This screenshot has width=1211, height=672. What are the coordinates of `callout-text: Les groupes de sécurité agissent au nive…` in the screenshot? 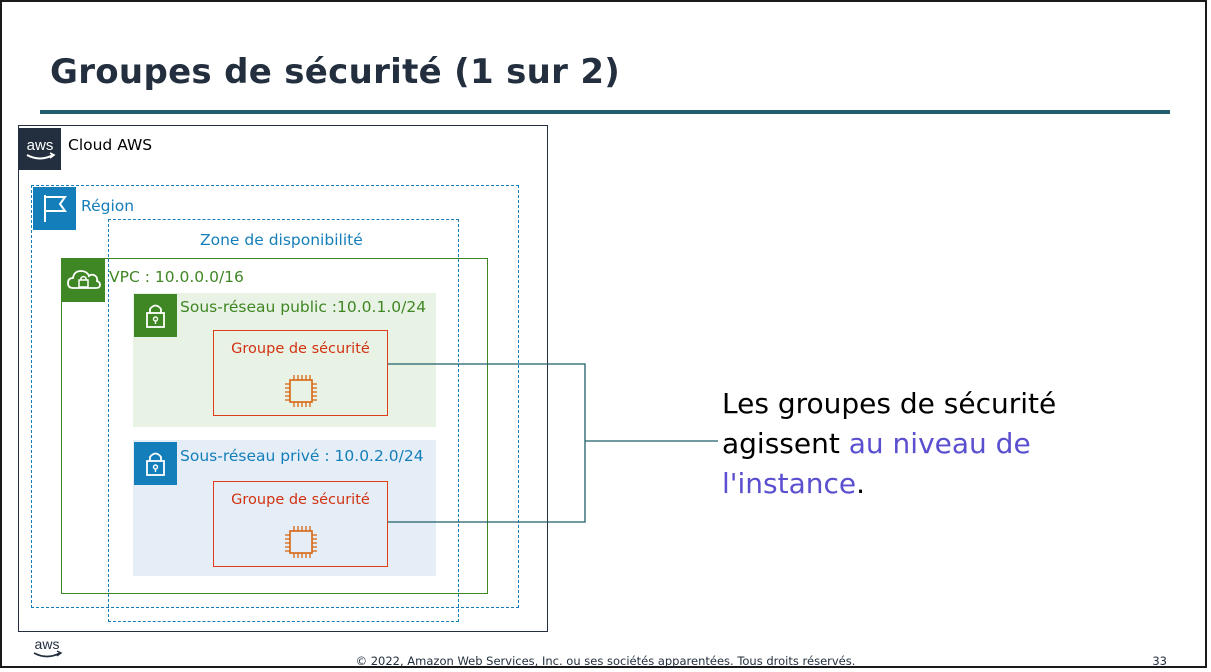 It's located at (889, 444).